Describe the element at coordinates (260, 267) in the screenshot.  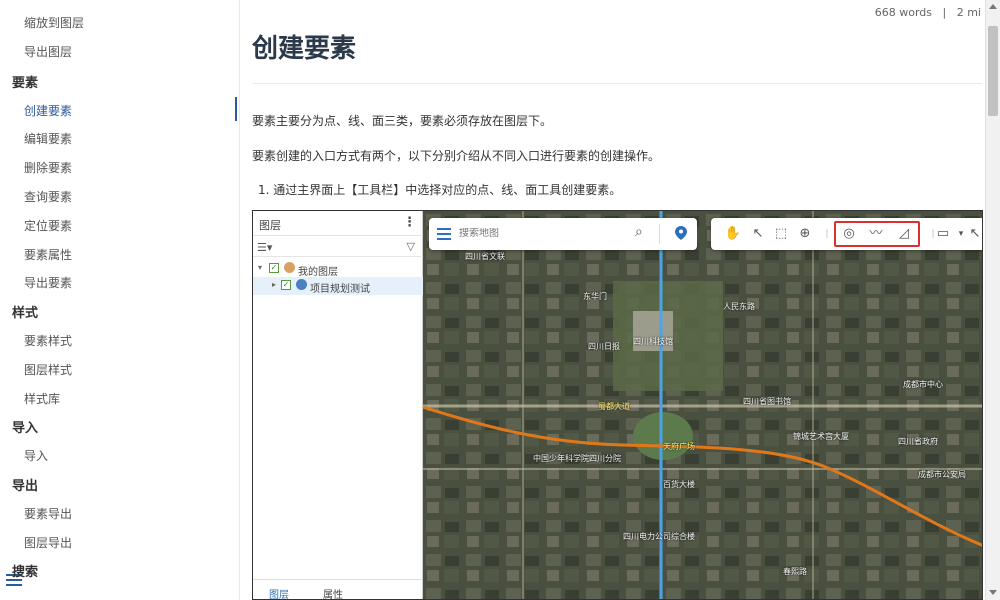
I see `collapse-arrow-icon: ▾` at that location.